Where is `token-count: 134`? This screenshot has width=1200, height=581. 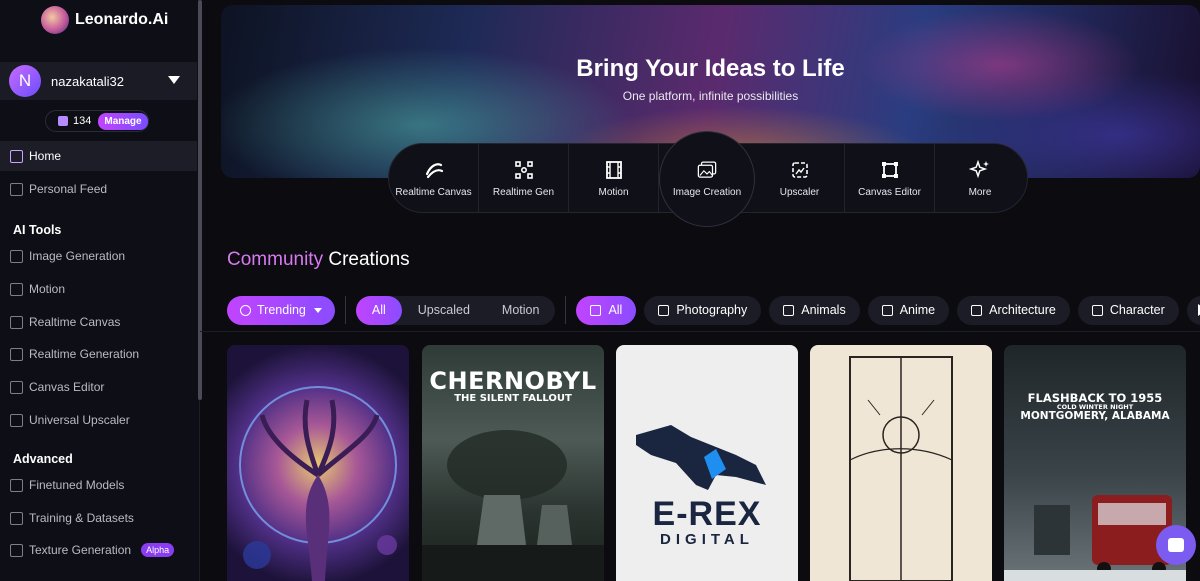
token-count: 134 is located at coordinates (82, 121).